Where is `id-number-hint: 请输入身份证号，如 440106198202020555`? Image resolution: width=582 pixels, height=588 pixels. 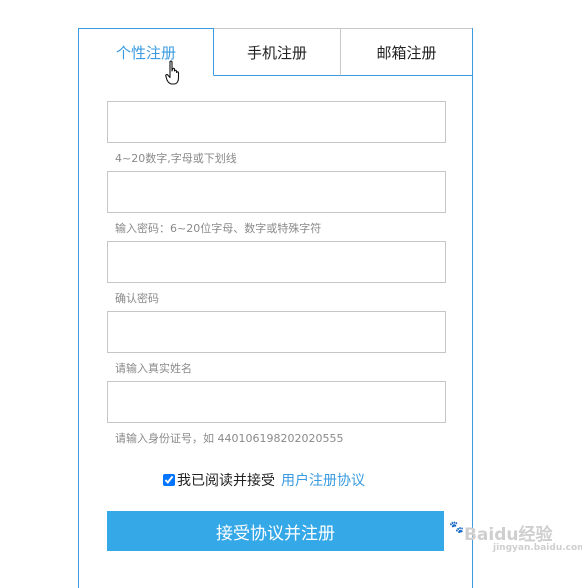 id-number-hint: 请输入身份证号，如 440106198202020555 is located at coordinates (229, 438).